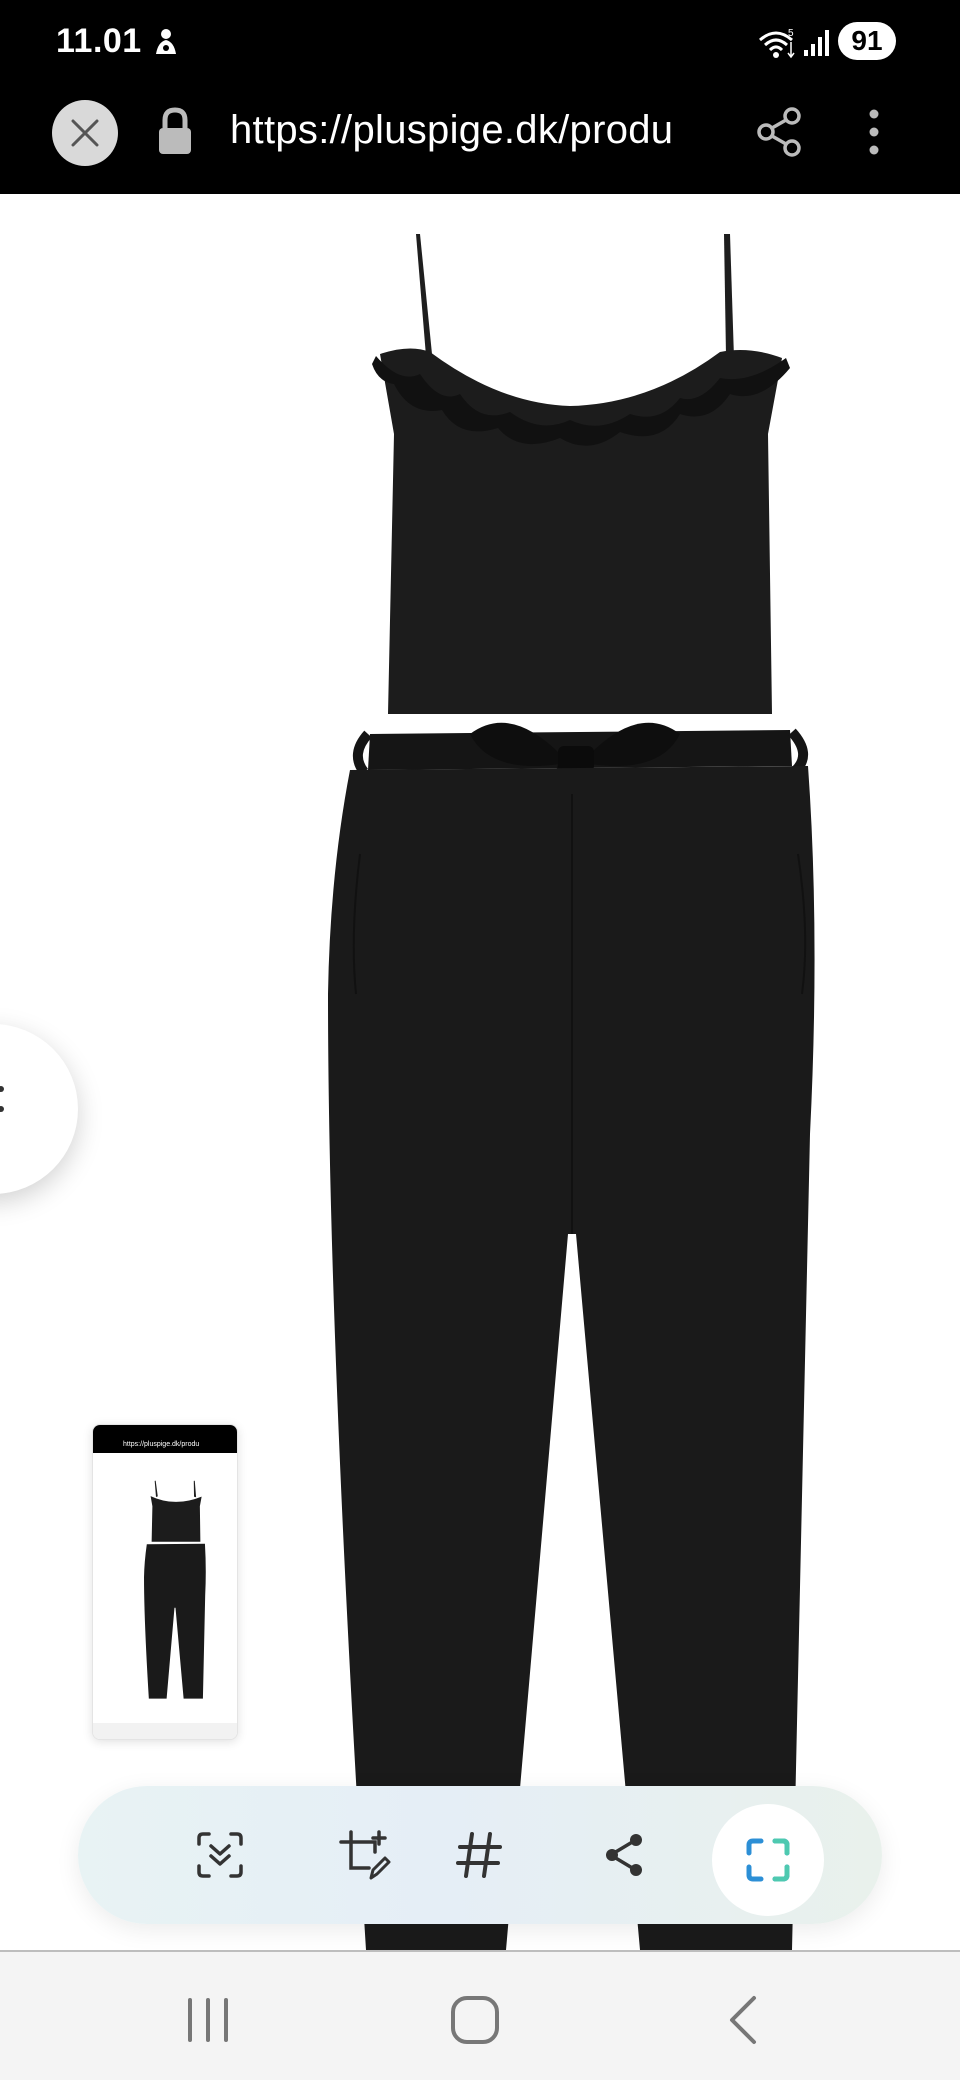 The height and width of the screenshot is (2080, 960). I want to click on system-nav-bar, so click(480, 2015).